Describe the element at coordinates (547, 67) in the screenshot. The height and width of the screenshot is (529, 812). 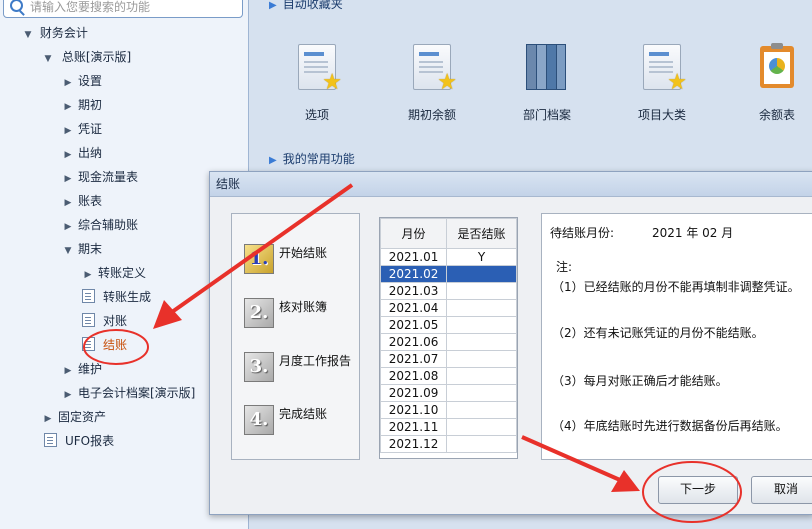
I see `books-icon` at that location.